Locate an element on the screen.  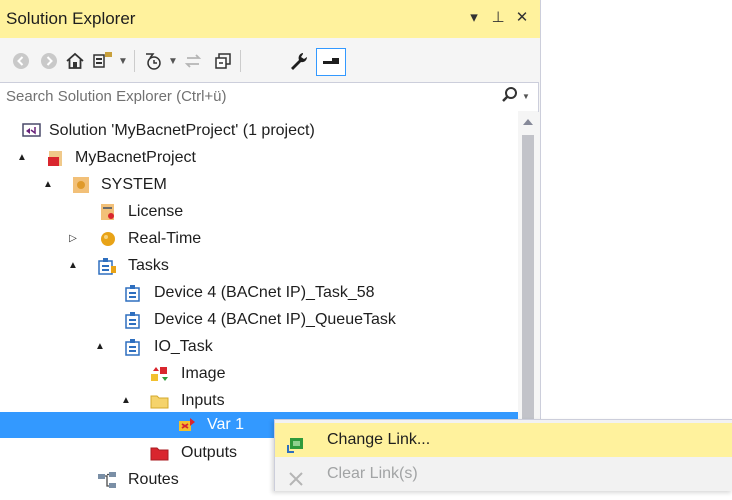
expander-icon: ▷ is located at coordinates (73, 239).